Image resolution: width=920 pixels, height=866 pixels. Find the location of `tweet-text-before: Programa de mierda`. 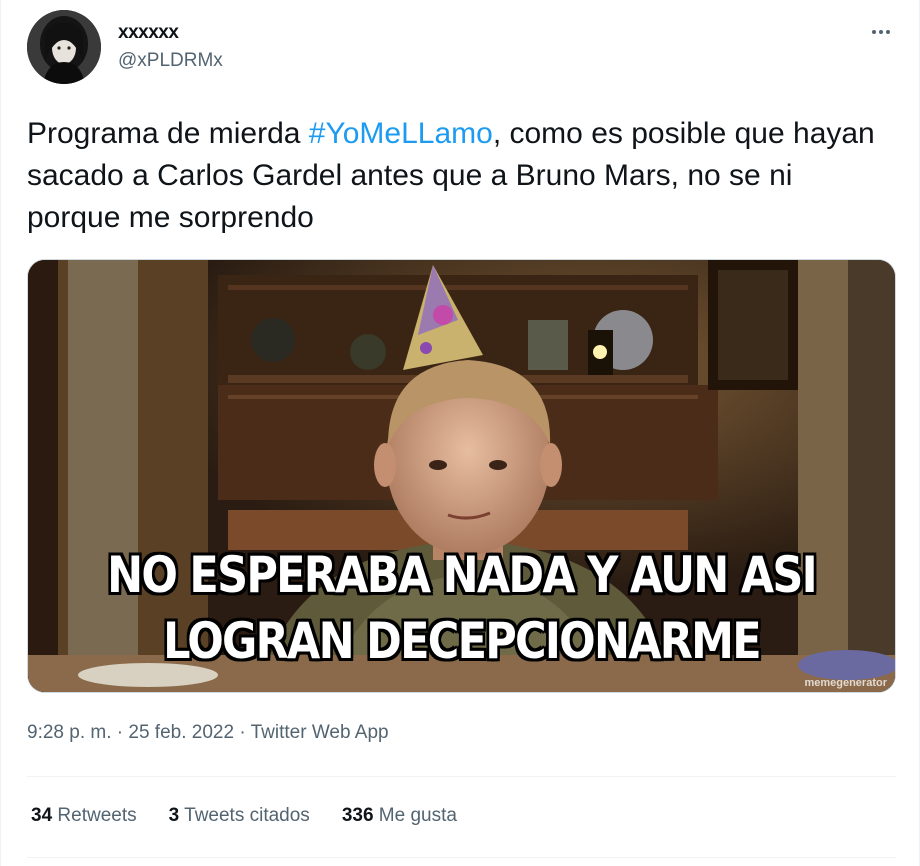

tweet-text-before: Programa de mierda is located at coordinates (168, 133).